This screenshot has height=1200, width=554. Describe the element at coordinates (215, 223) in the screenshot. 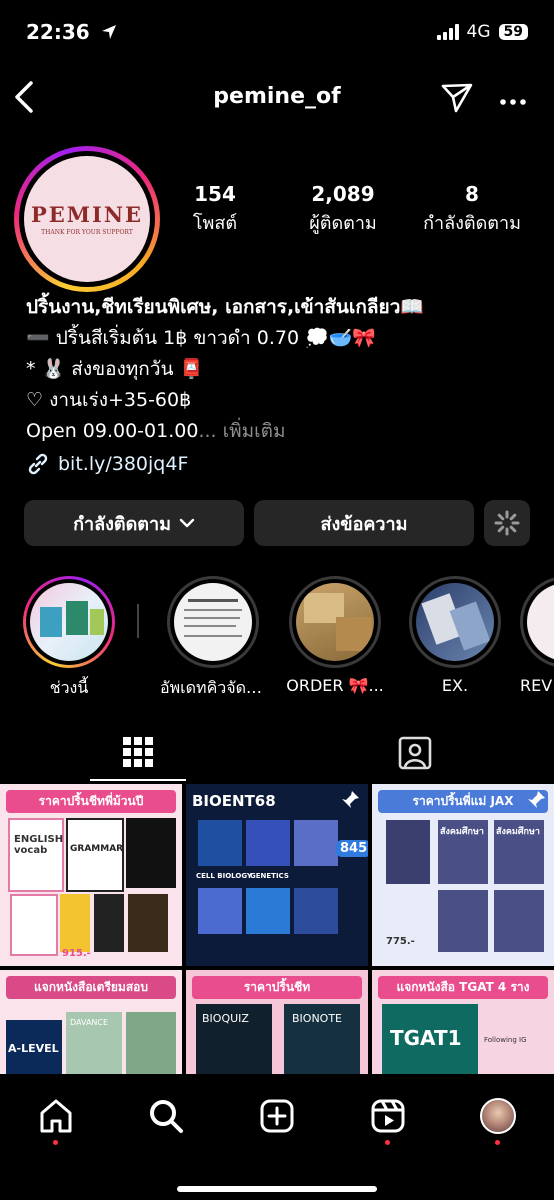

I see `stat-posts-label: โพสต์` at that location.